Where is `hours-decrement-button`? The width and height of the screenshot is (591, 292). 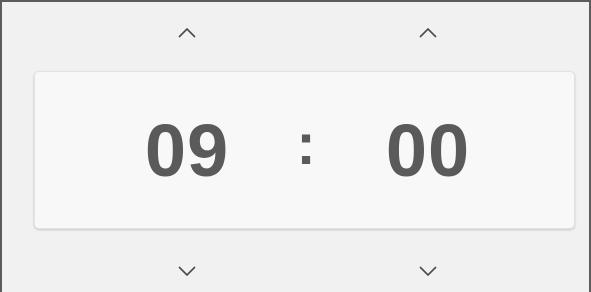
hours-decrement-button is located at coordinates (187, 271).